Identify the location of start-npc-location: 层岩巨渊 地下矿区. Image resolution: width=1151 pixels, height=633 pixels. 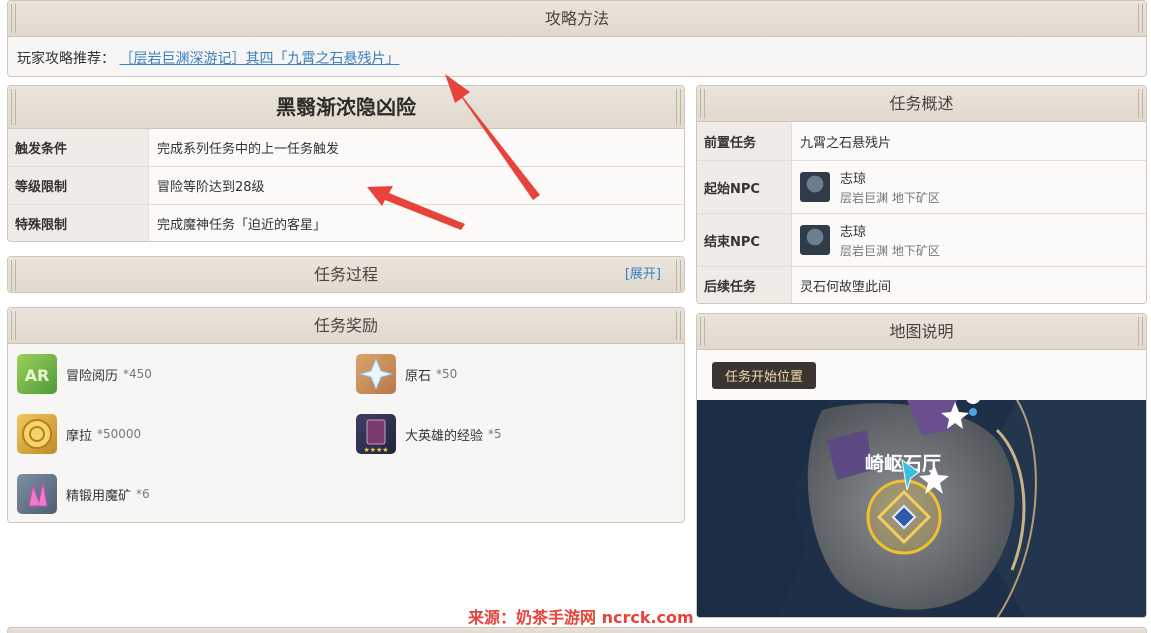
(890, 198).